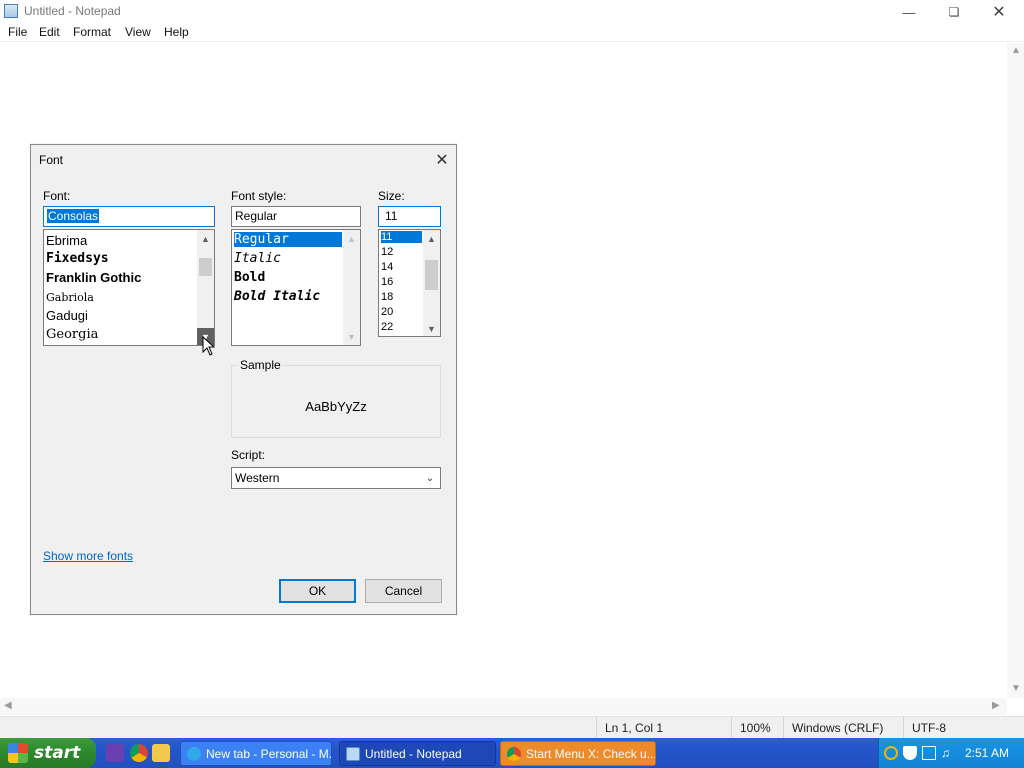  I want to click on font-size-list: 11 12 14 16 18 20 22 ▲ ▼, so click(409, 283).